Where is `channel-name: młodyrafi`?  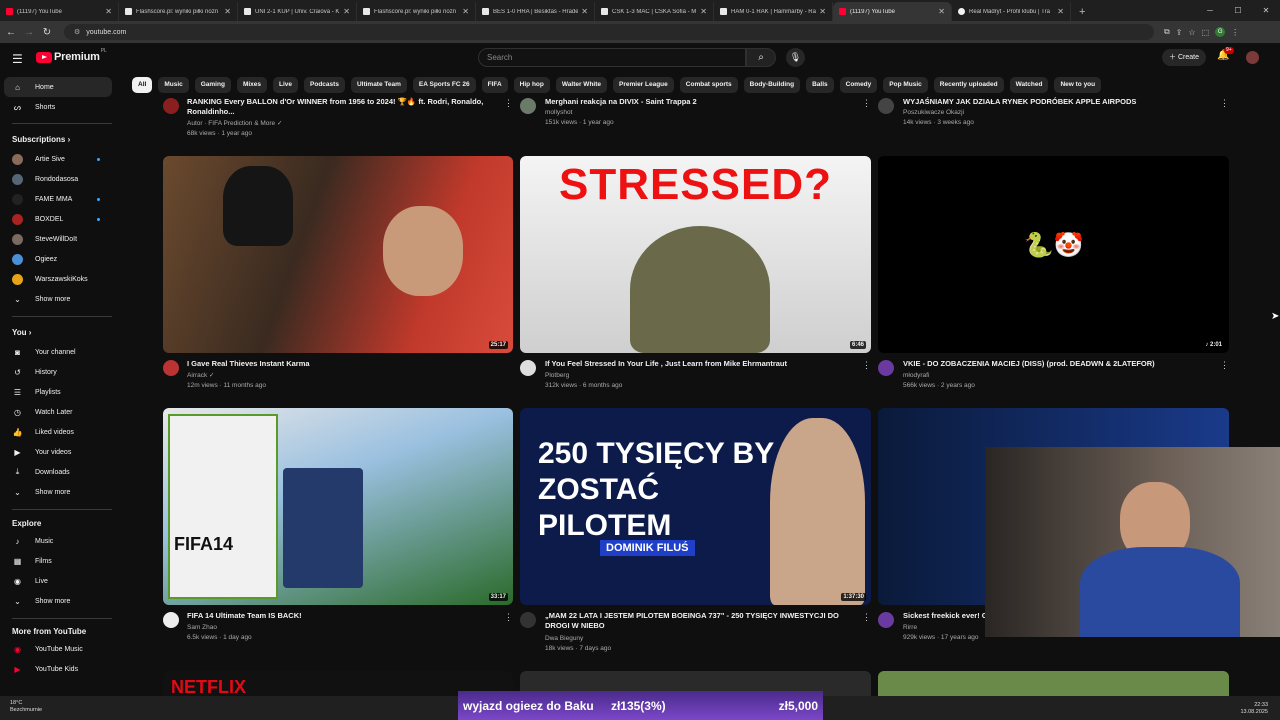
channel-name: młodyrafi is located at coordinates (916, 376).